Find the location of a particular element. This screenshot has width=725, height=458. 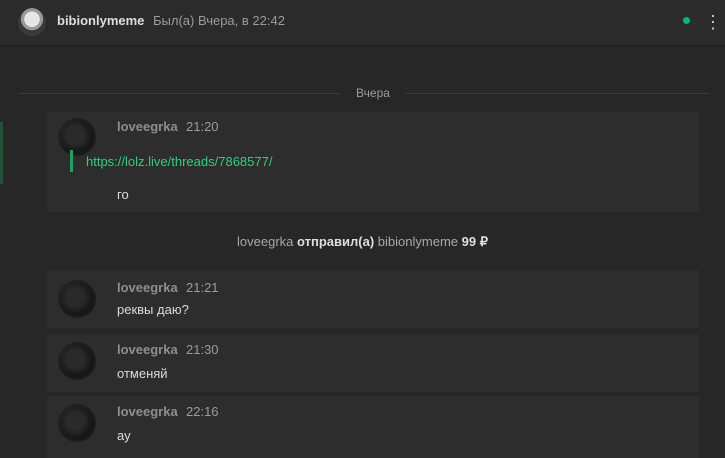

chat-header: bibionlymeme Был(а) Вчера, в 22:42 ⋮ is located at coordinates (362, 23).